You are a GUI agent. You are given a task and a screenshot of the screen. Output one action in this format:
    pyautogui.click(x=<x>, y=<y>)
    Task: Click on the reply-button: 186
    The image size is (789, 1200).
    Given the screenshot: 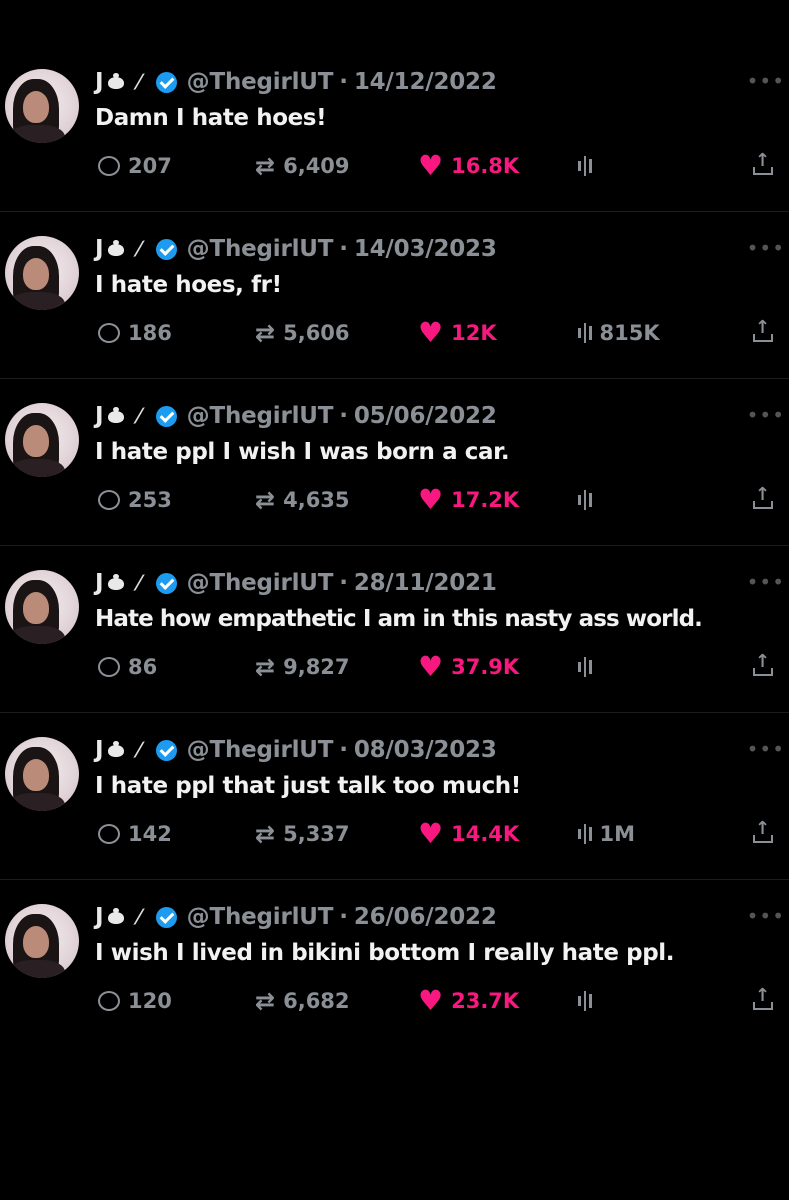 What is the action you would take?
    pyautogui.click(x=135, y=333)
    